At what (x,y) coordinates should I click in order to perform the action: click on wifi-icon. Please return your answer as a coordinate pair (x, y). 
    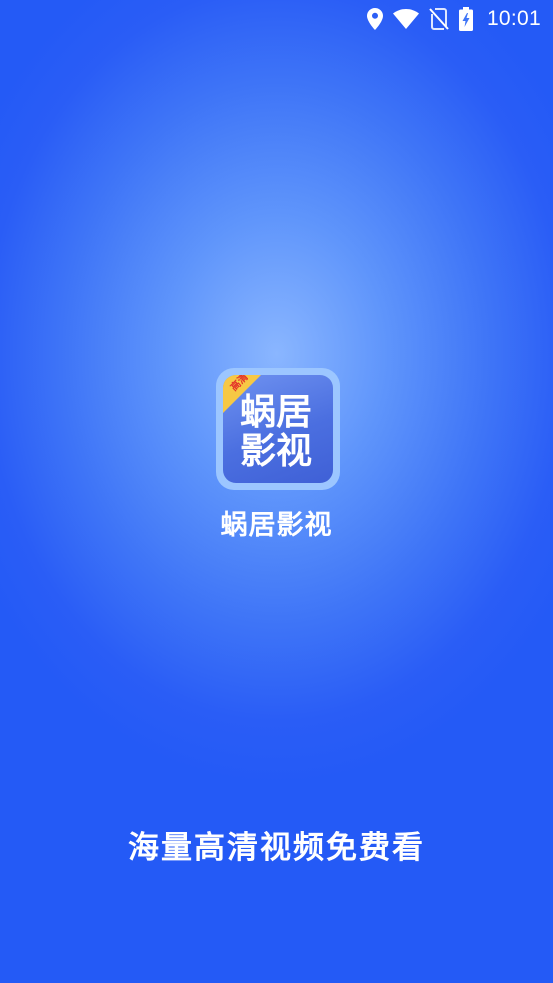
    Looking at the image, I should click on (405, 19).